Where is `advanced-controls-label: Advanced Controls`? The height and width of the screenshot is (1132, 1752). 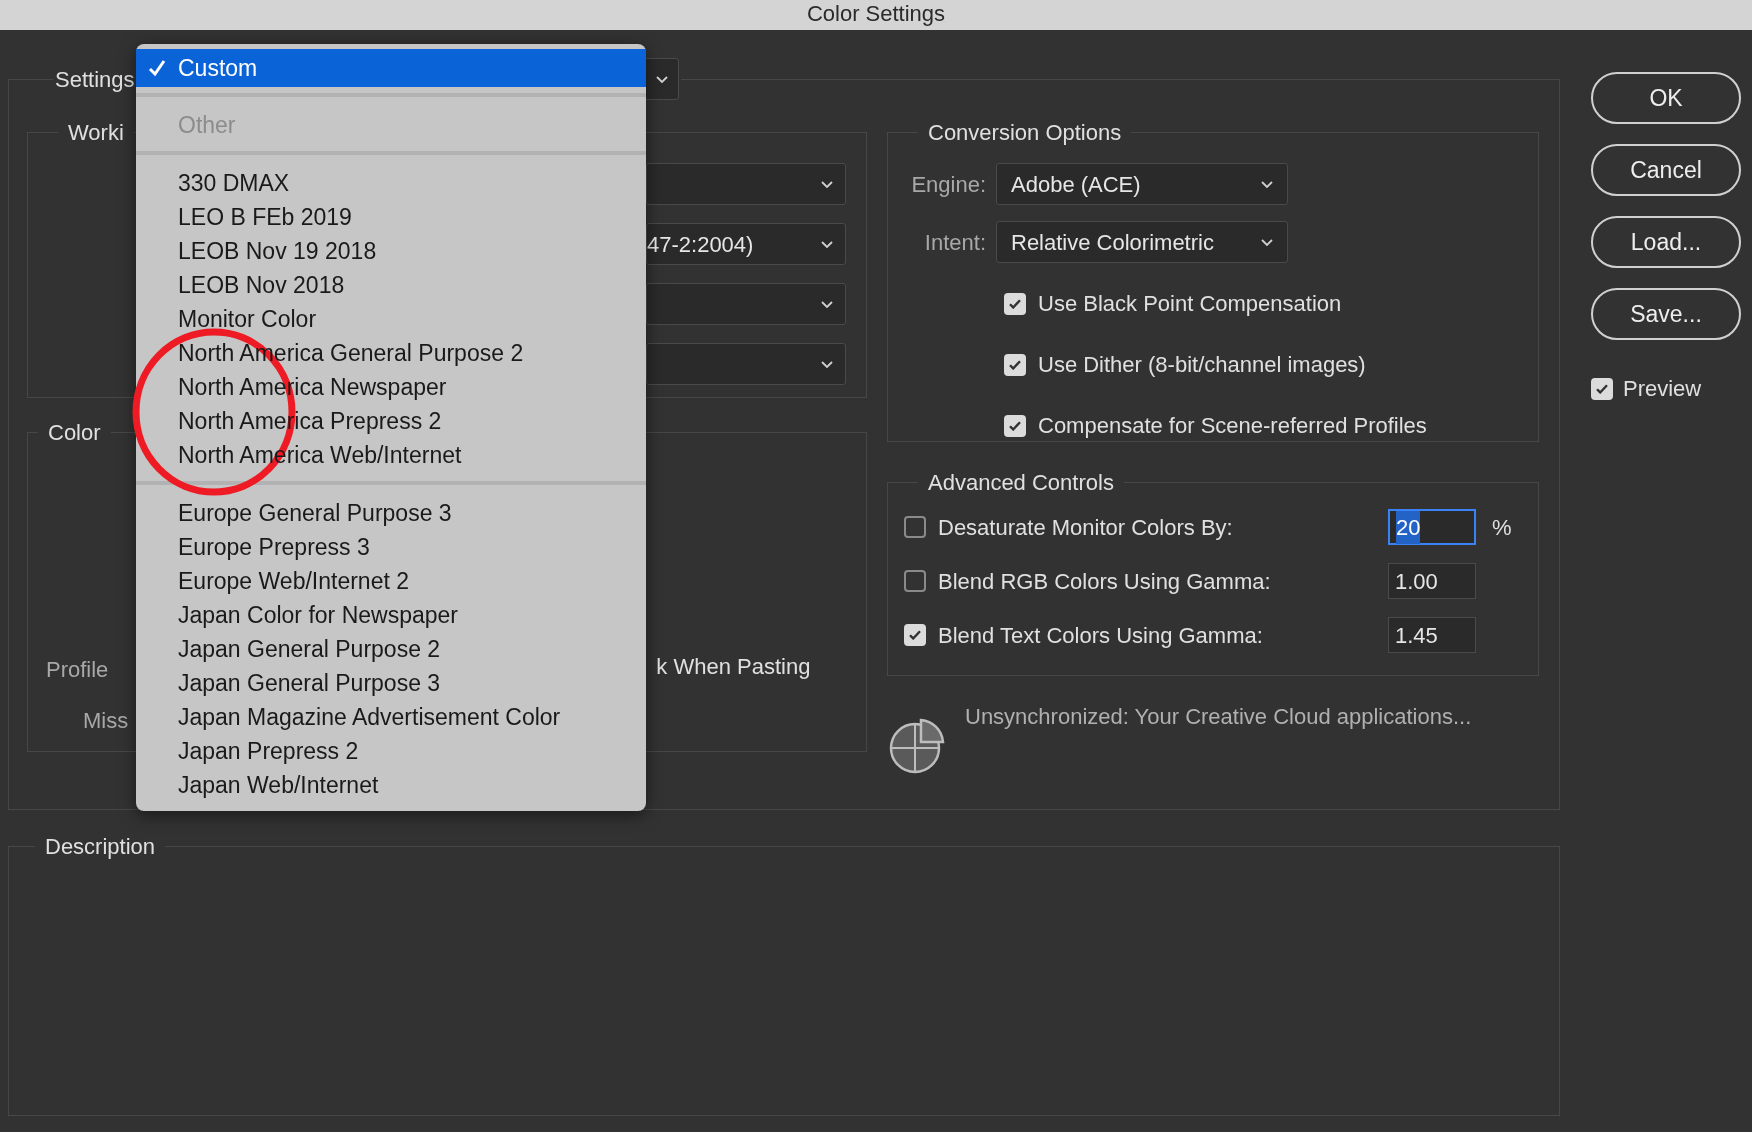 advanced-controls-label: Advanced Controls is located at coordinates (1021, 482).